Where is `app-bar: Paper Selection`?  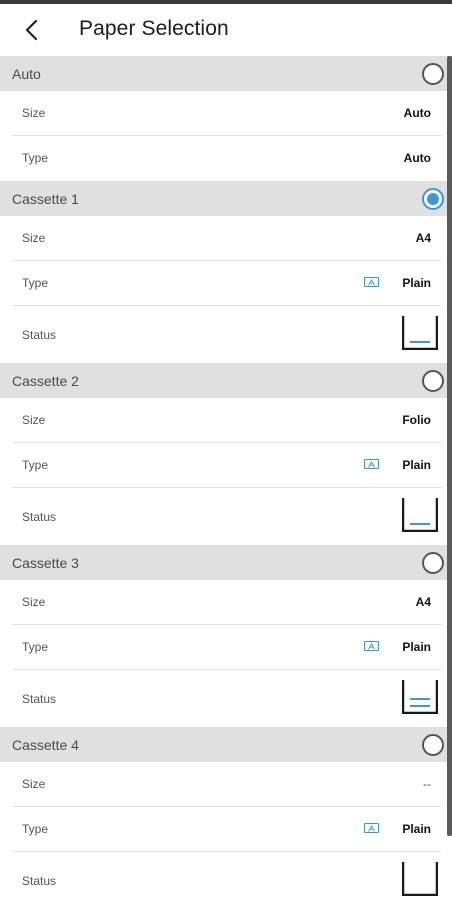
app-bar: Paper Selection is located at coordinates (226, 30).